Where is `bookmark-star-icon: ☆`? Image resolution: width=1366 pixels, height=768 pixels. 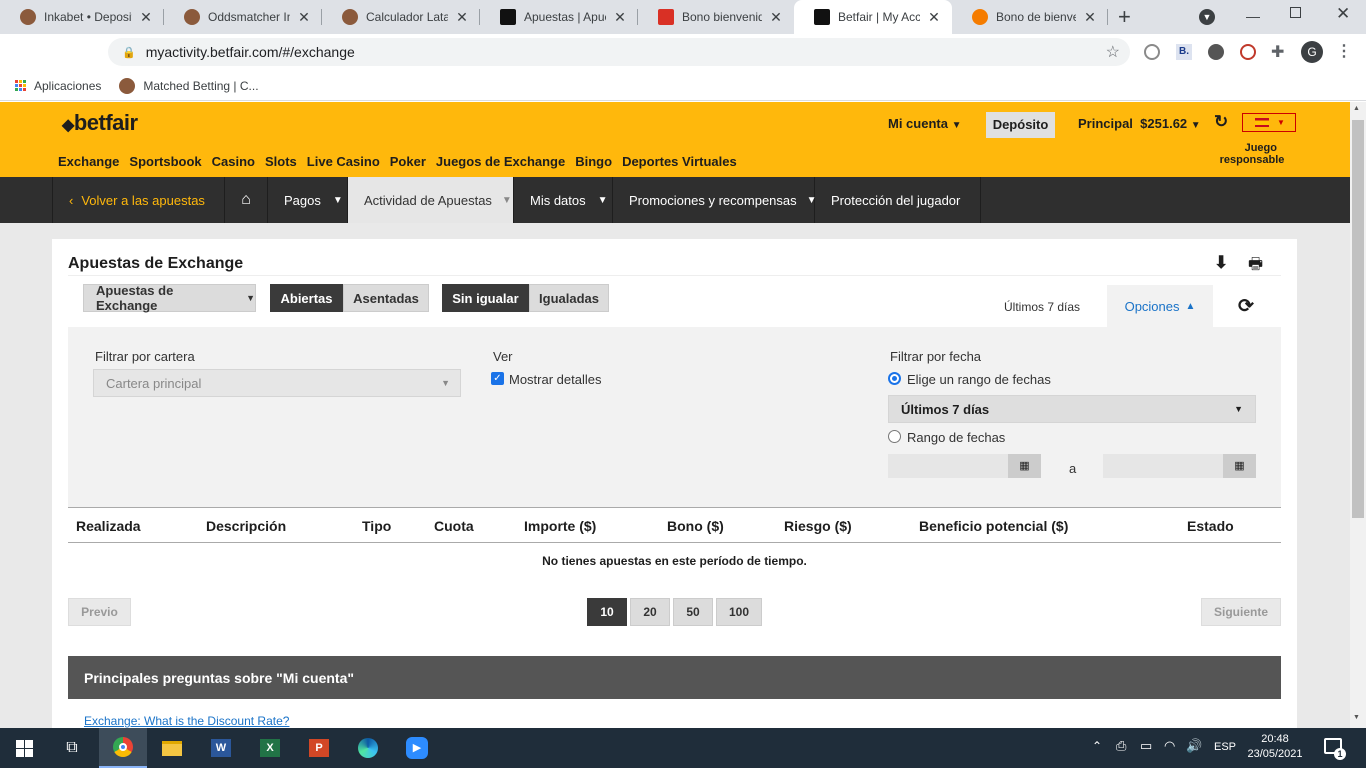
bookmark-star-icon: ☆ is located at coordinates (1113, 52).